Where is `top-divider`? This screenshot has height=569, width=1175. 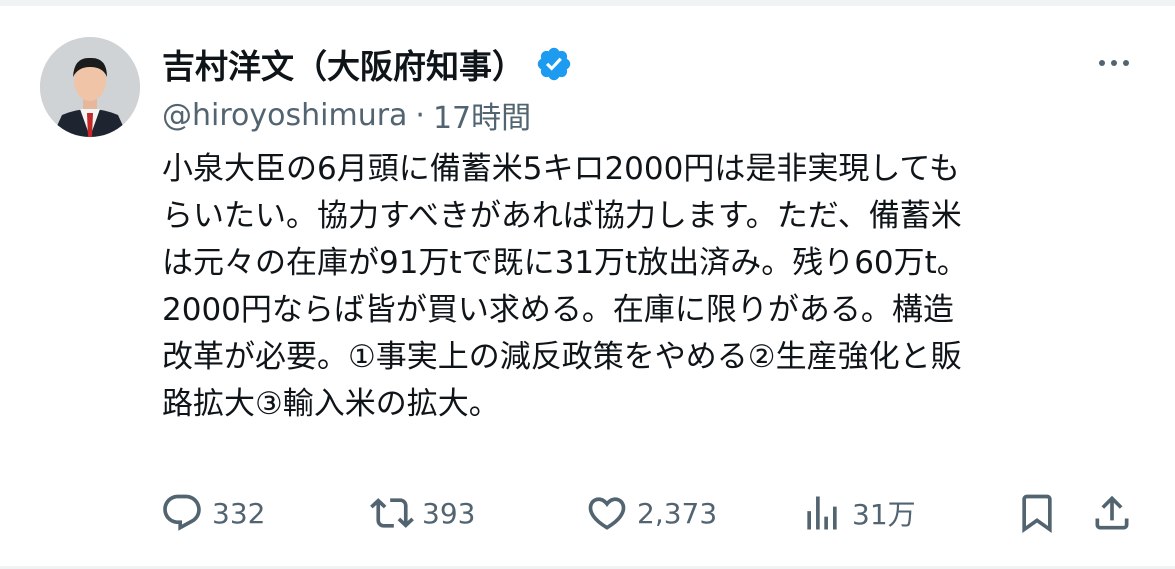 top-divider is located at coordinates (587, 3).